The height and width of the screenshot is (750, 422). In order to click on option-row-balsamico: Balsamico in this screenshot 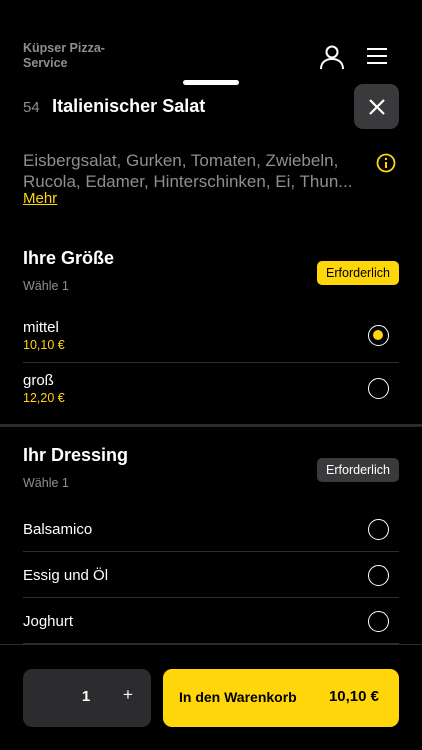, I will do `click(211, 530)`.